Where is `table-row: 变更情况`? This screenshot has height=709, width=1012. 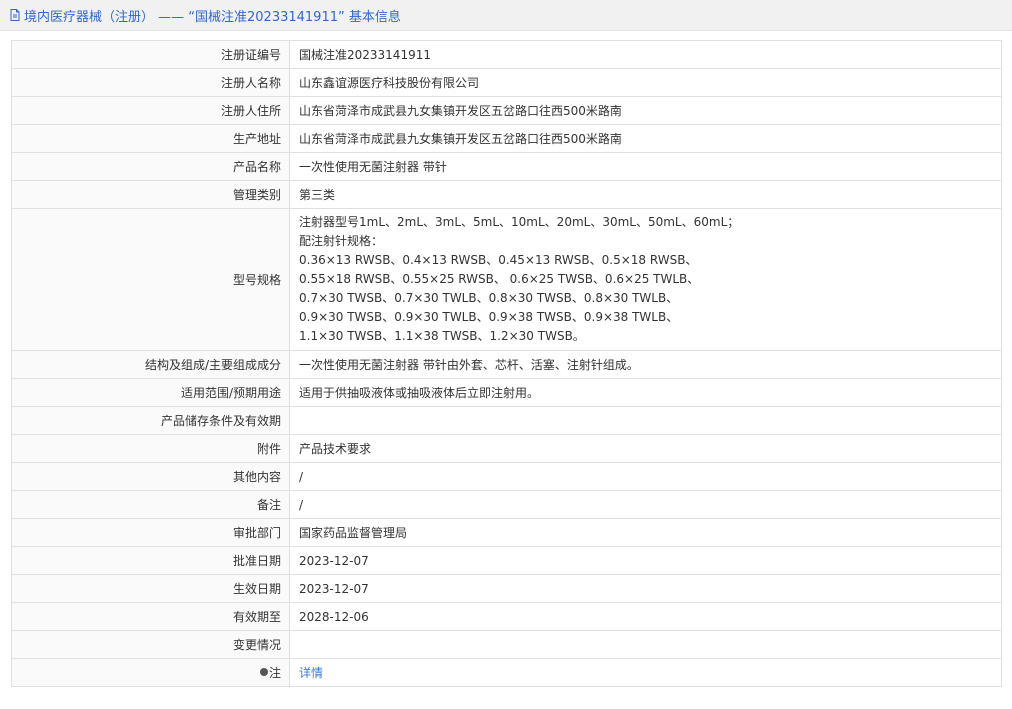
table-row: 变更情况 is located at coordinates (506, 644).